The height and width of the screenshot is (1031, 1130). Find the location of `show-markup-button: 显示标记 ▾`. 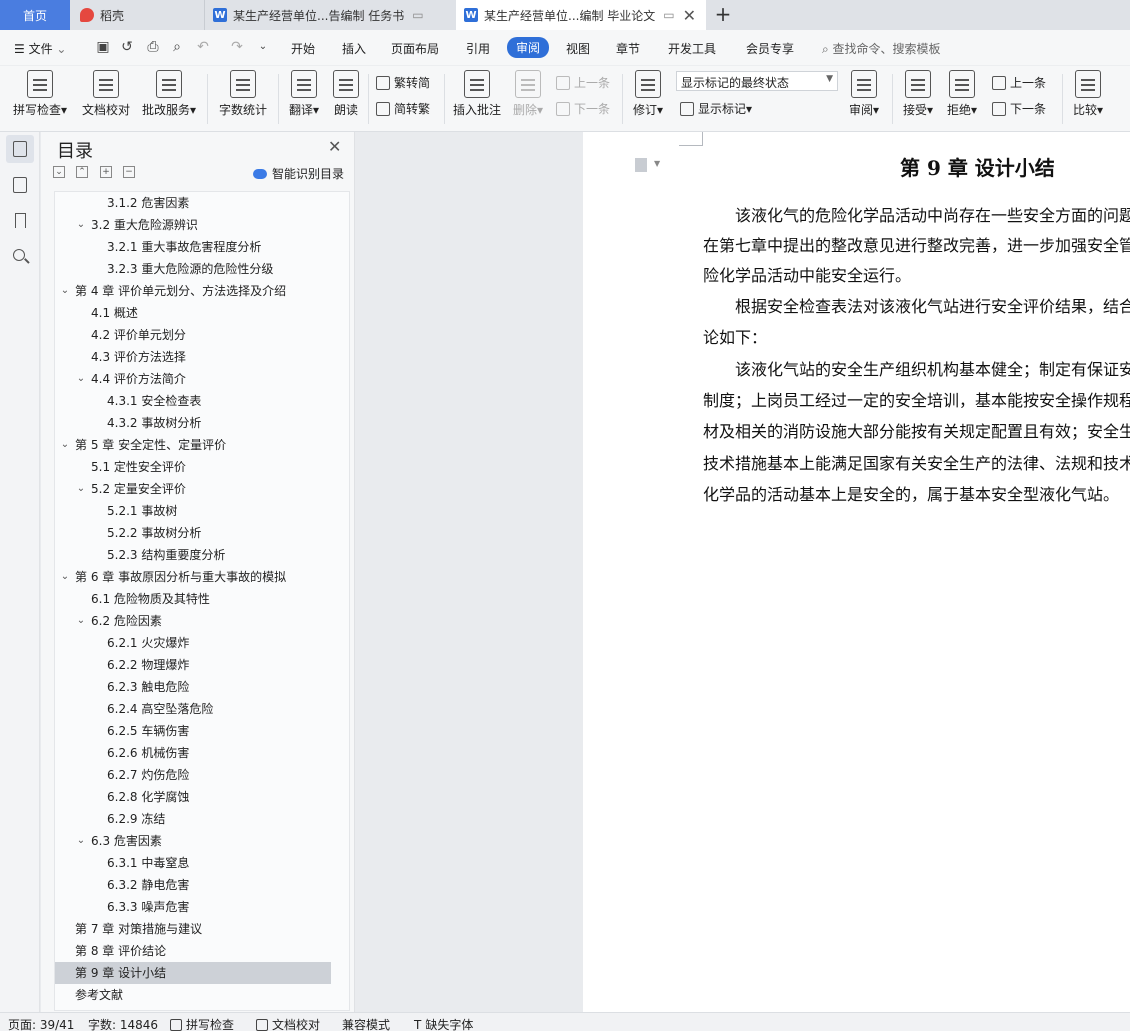

show-markup-button: 显示标记 ▾ is located at coordinates (716, 108).